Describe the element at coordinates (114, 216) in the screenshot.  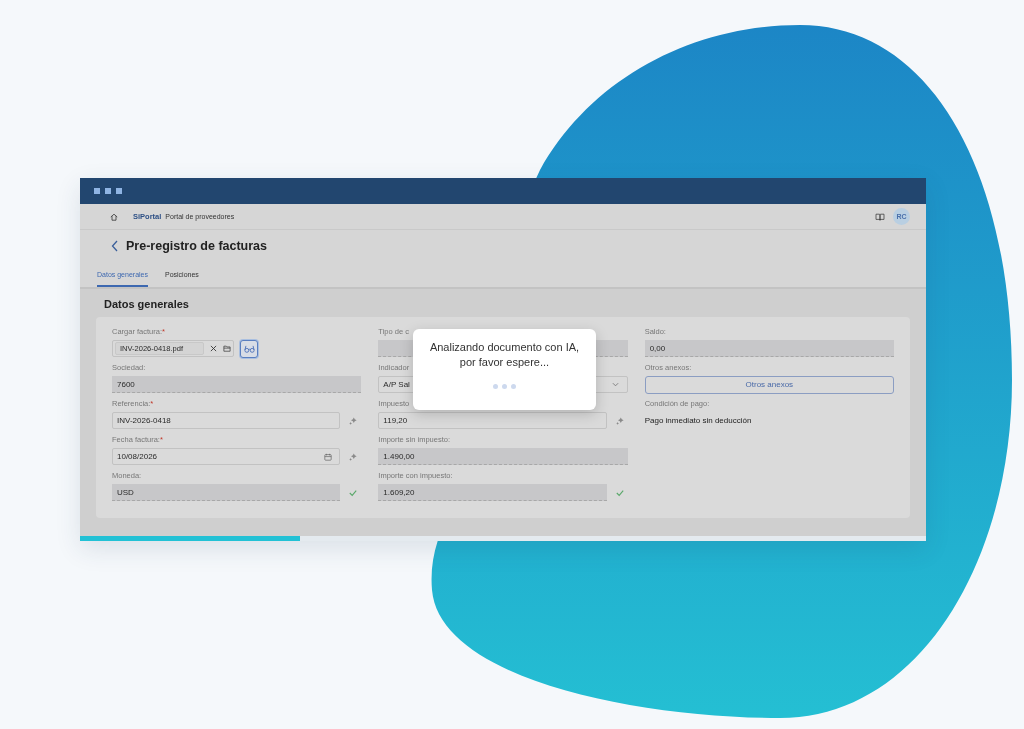
I see `home-icon` at that location.